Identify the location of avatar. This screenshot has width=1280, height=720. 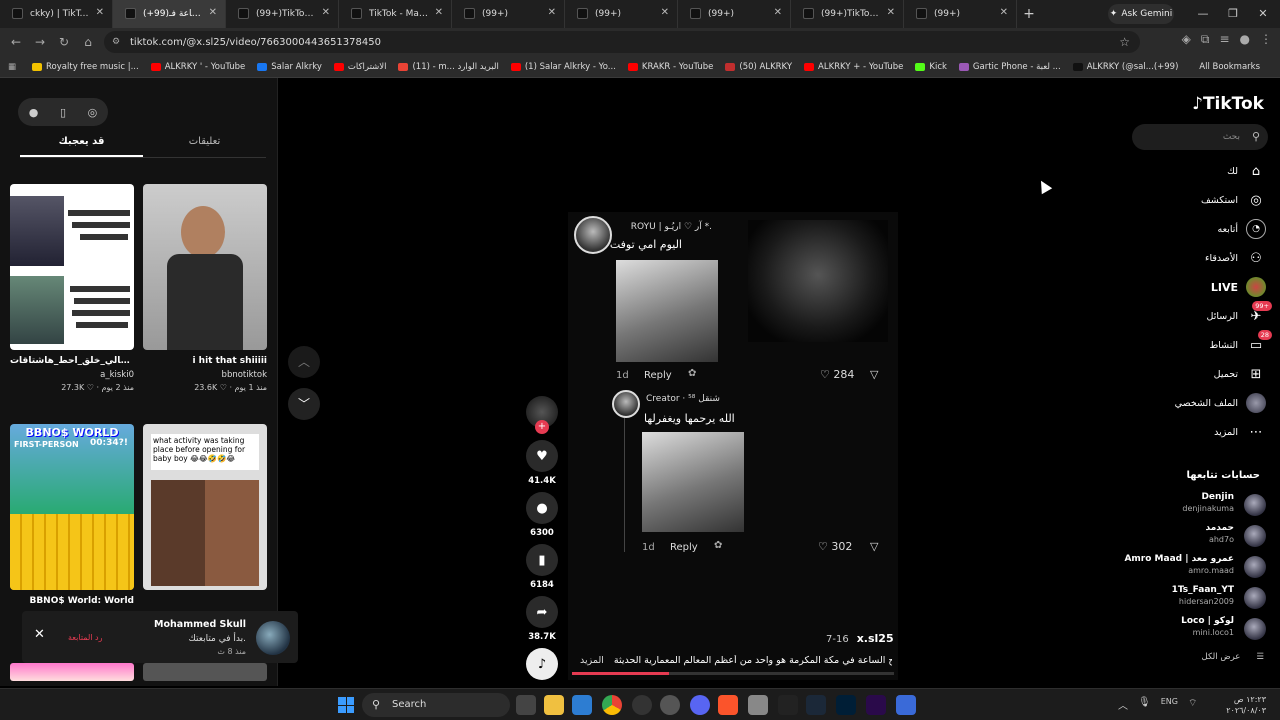
(273, 638).